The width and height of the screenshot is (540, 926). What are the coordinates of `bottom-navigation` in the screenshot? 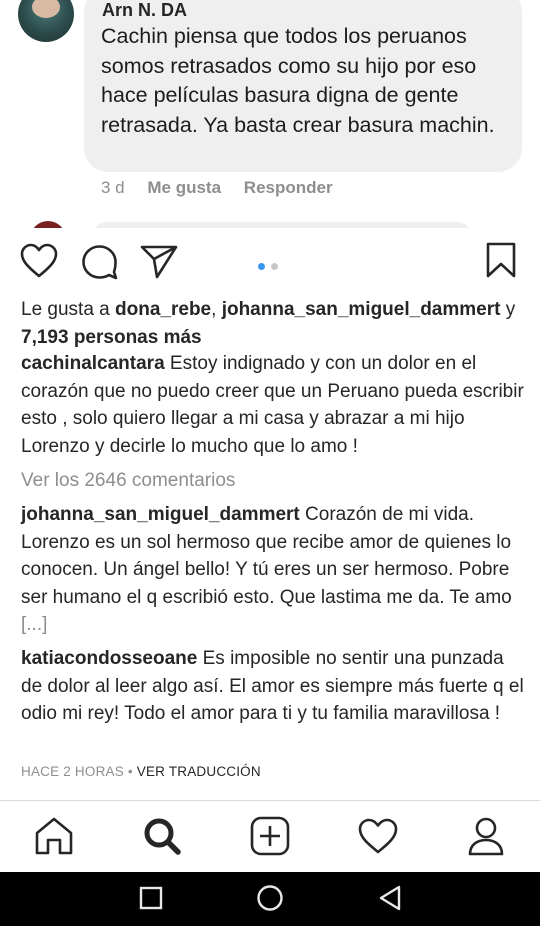 It's located at (270, 836).